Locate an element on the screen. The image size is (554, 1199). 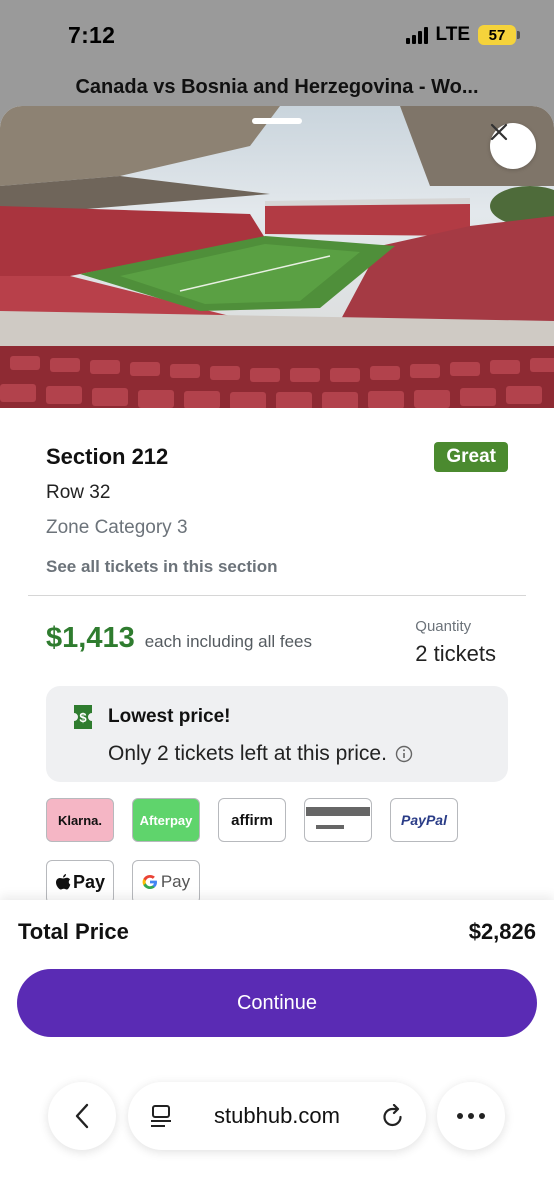
signal-icon is located at coordinates (416, 35).